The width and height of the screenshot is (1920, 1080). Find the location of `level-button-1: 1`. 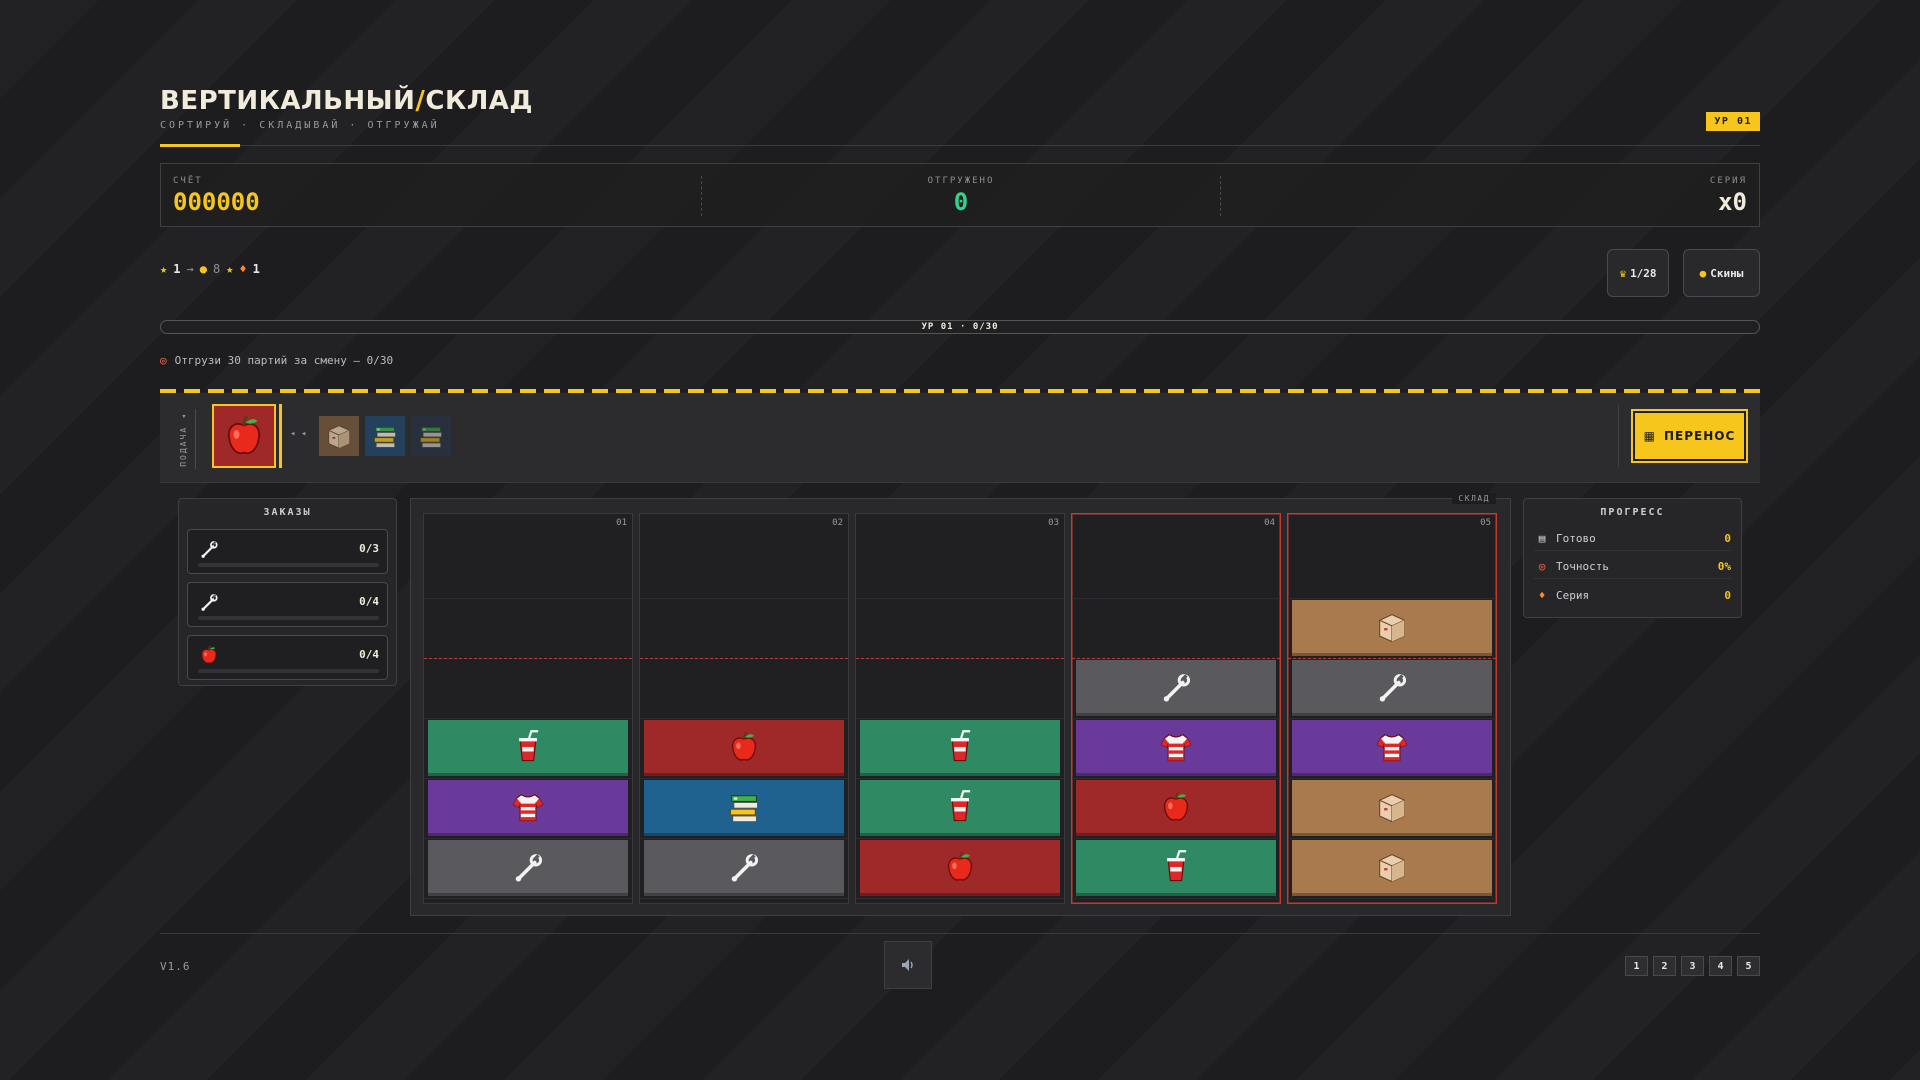

level-button-1: 1 is located at coordinates (1636, 966).